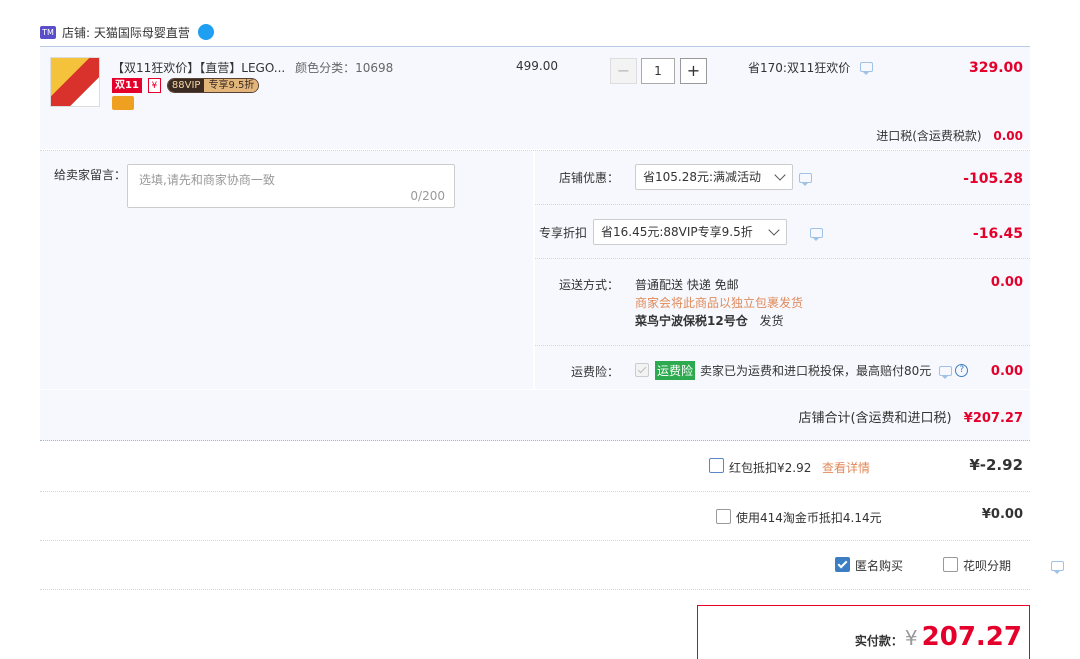 The height and width of the screenshot is (659, 1080). I want to click on coins-checkbox, so click(723, 516).